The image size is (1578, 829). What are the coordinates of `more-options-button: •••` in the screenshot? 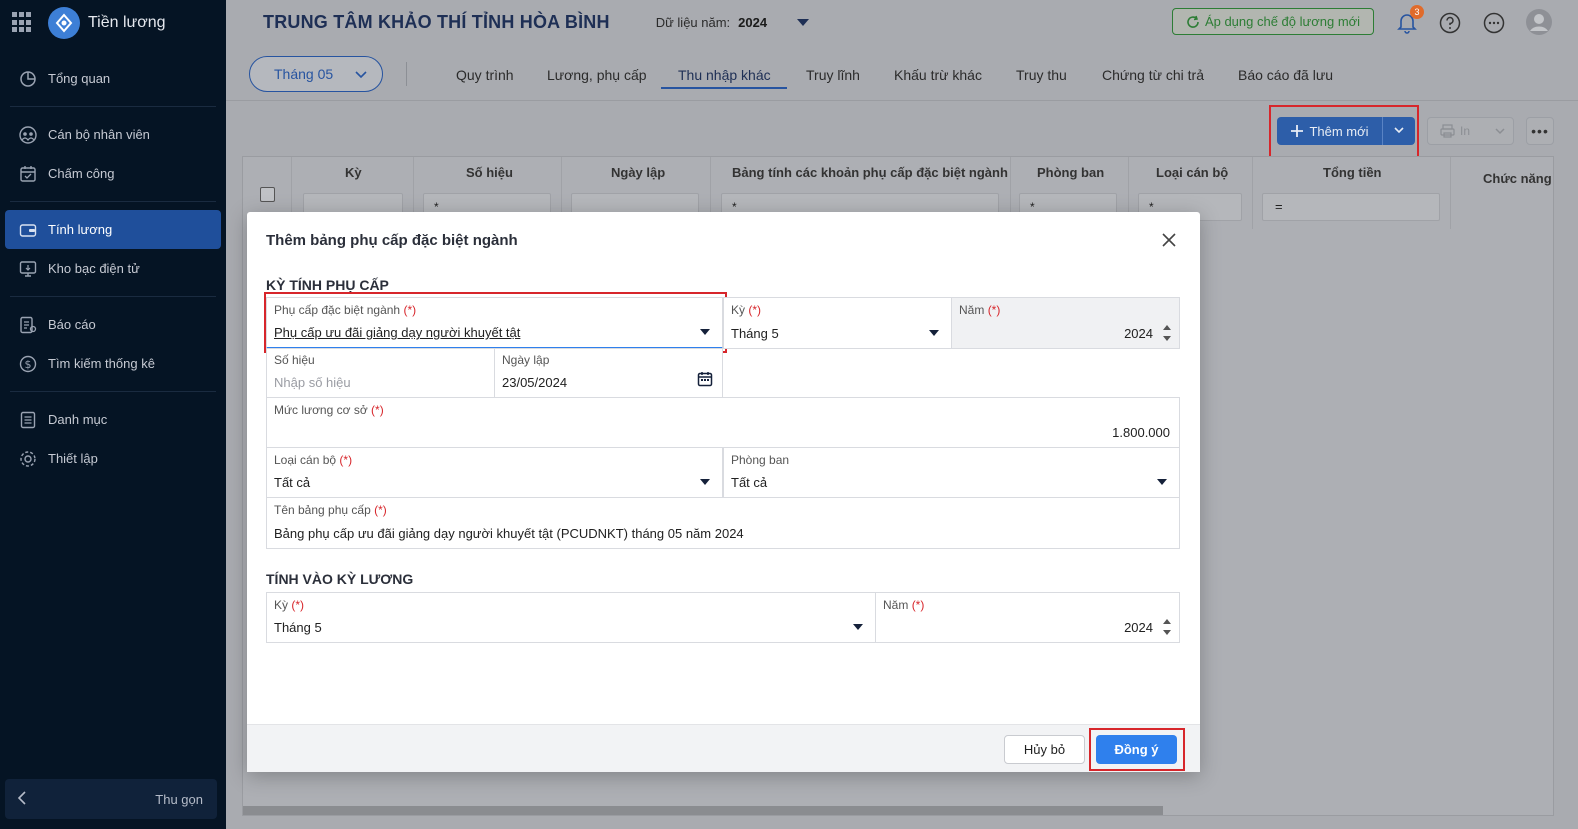 It's located at (1540, 131).